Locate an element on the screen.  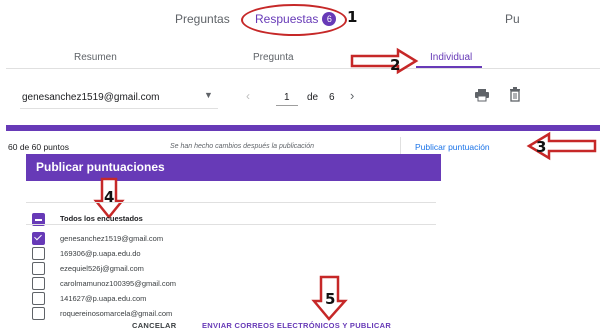
respondent-email: roquereinosomarcela@gmail.com is located at coordinates (116, 313).